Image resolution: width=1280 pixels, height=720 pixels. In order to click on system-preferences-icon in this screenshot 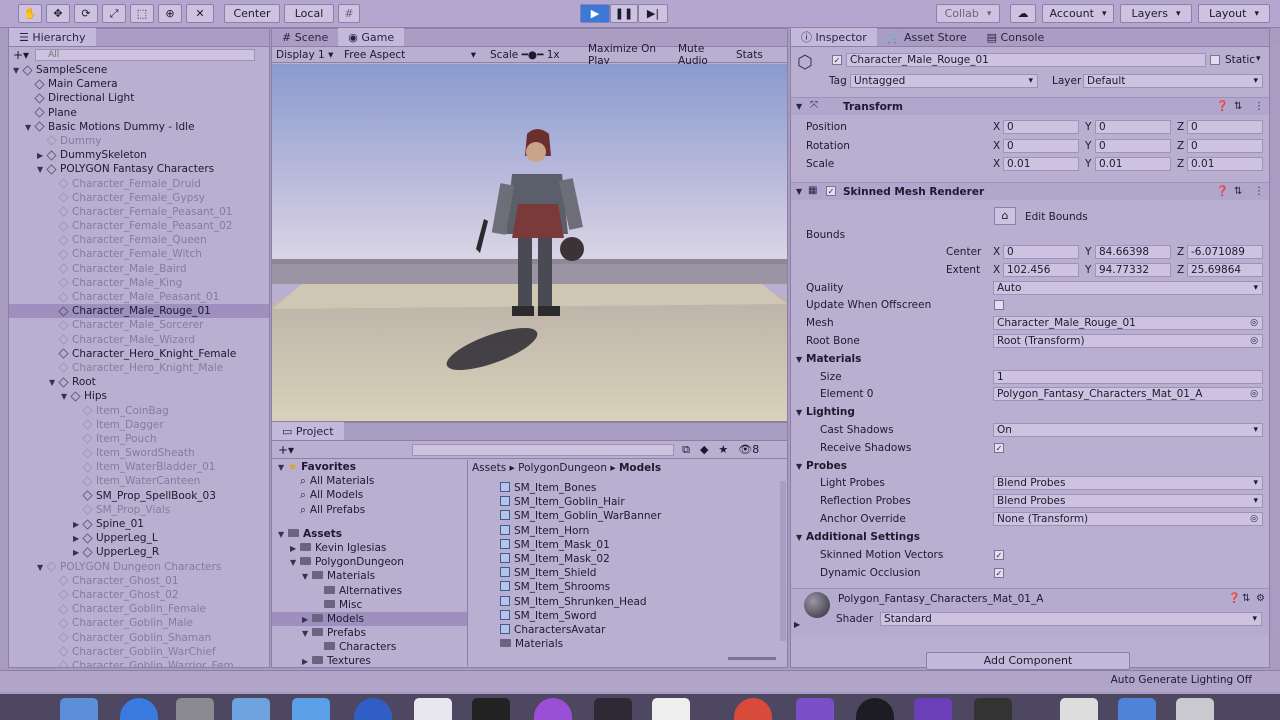, I will do `click(195, 709)`.